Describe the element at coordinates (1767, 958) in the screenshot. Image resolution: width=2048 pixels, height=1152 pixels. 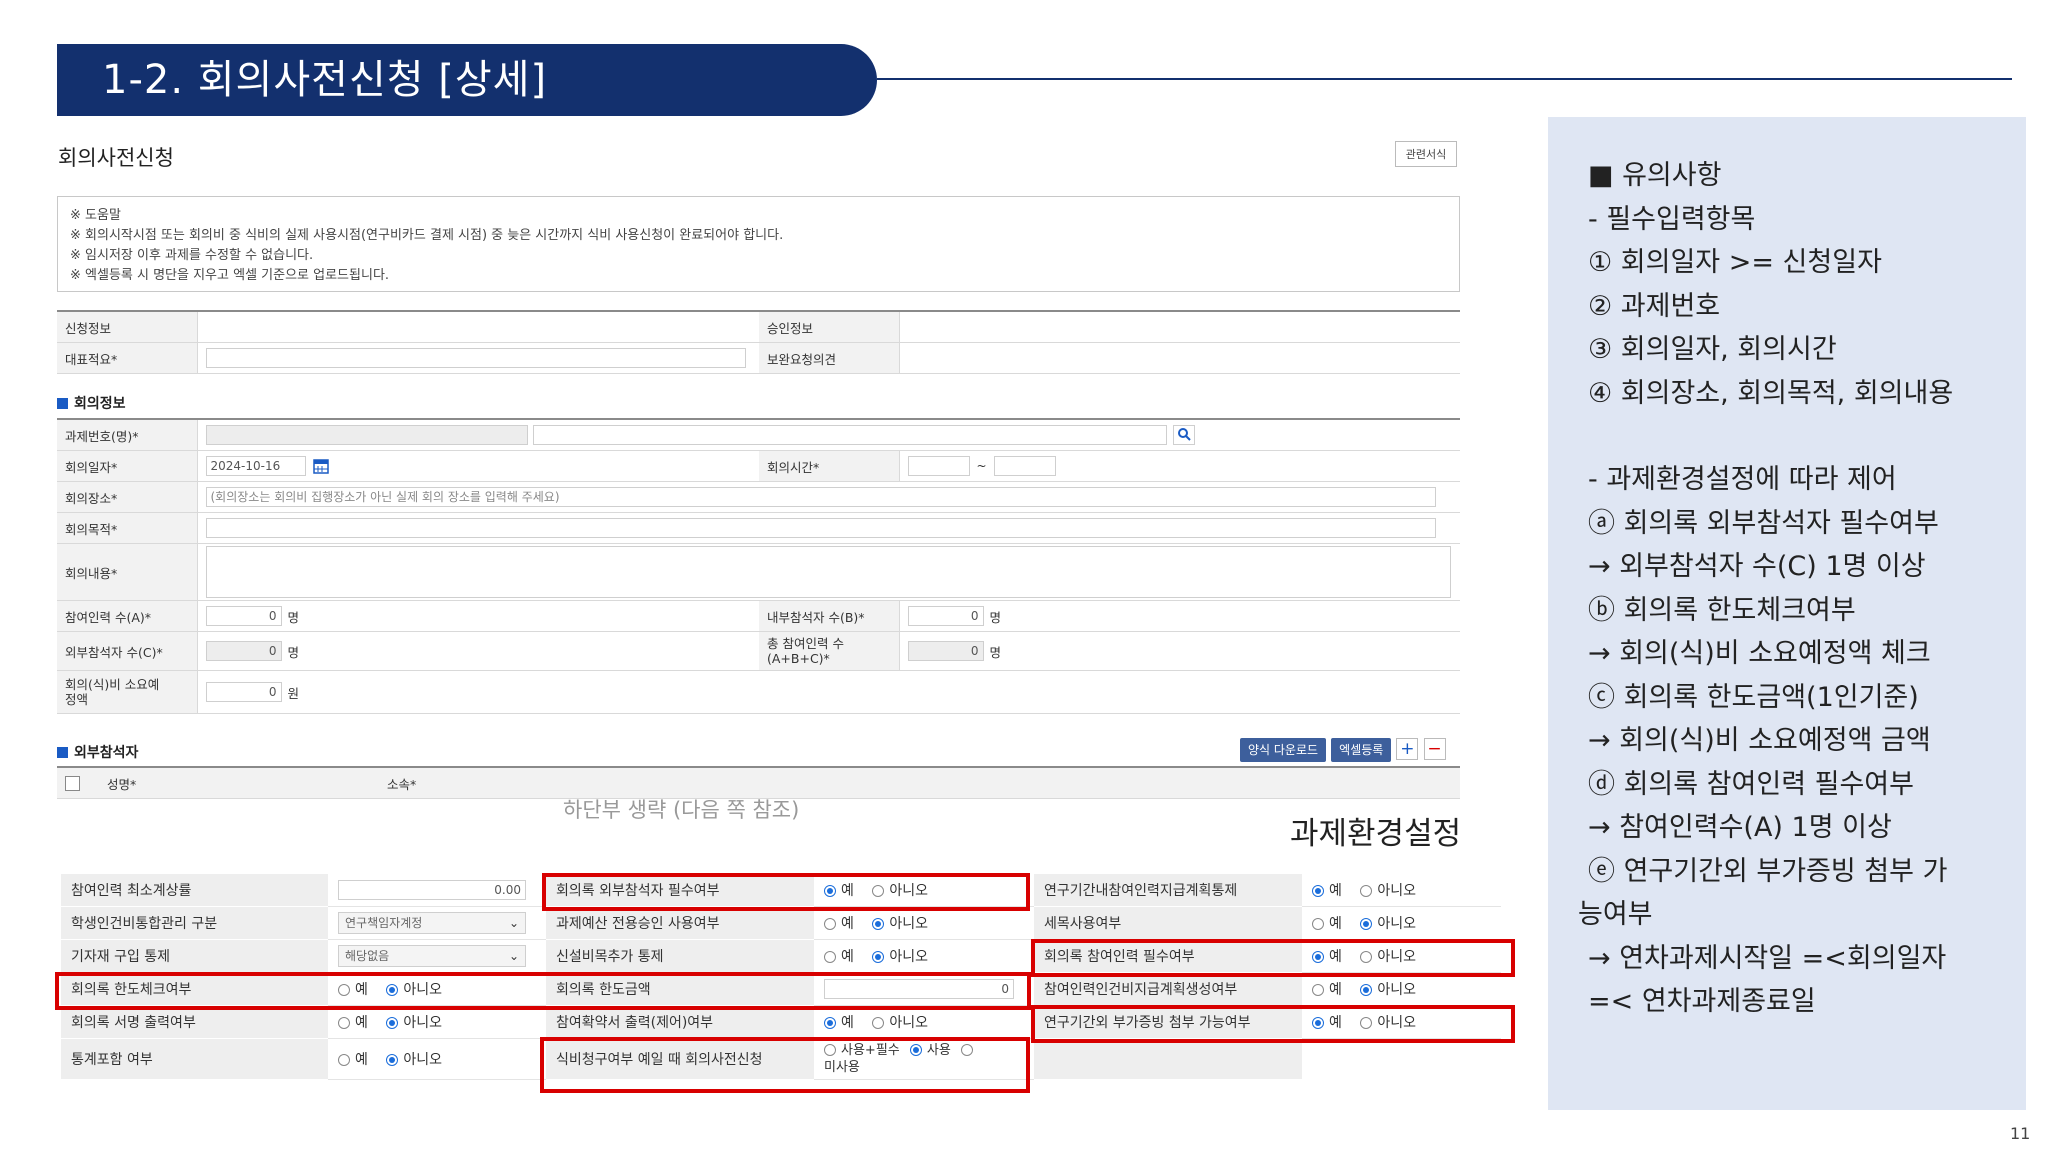
I see `notes-line: → 연차과제시작일 =<회의일자` at that location.